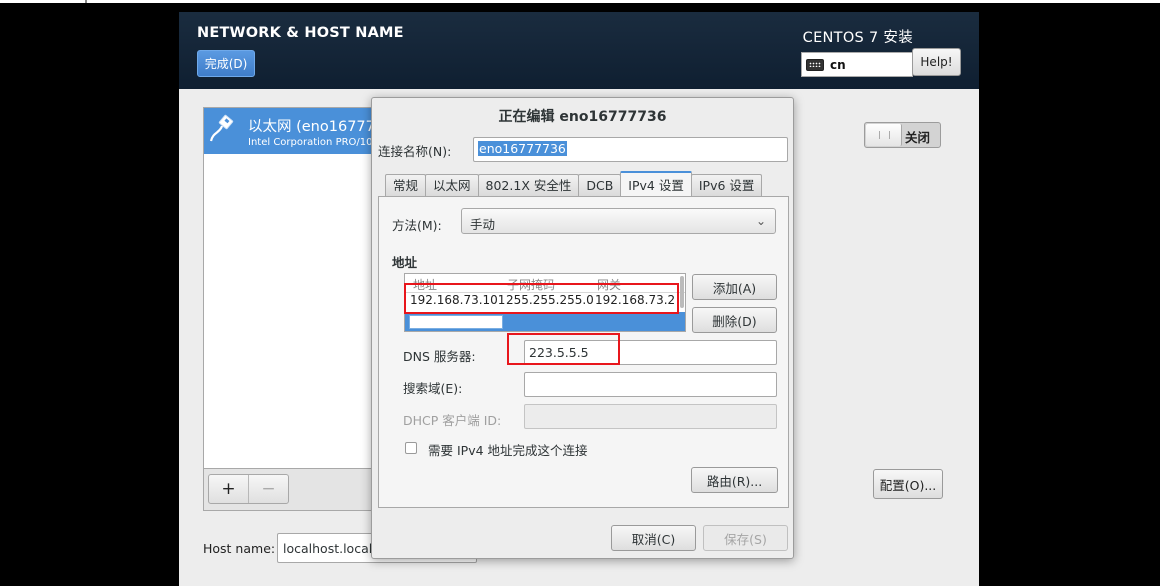  Describe the element at coordinates (221, 128) in the screenshot. I see `ethernet-cable-icon` at that location.